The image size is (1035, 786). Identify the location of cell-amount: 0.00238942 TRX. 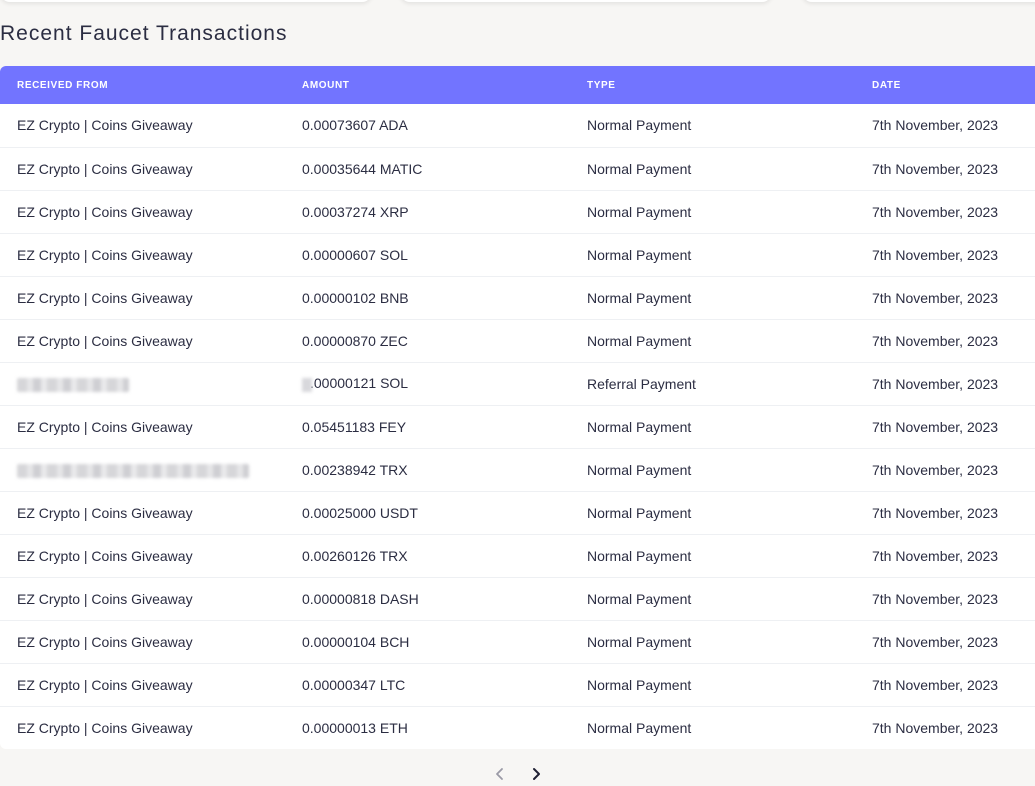
(427, 469).